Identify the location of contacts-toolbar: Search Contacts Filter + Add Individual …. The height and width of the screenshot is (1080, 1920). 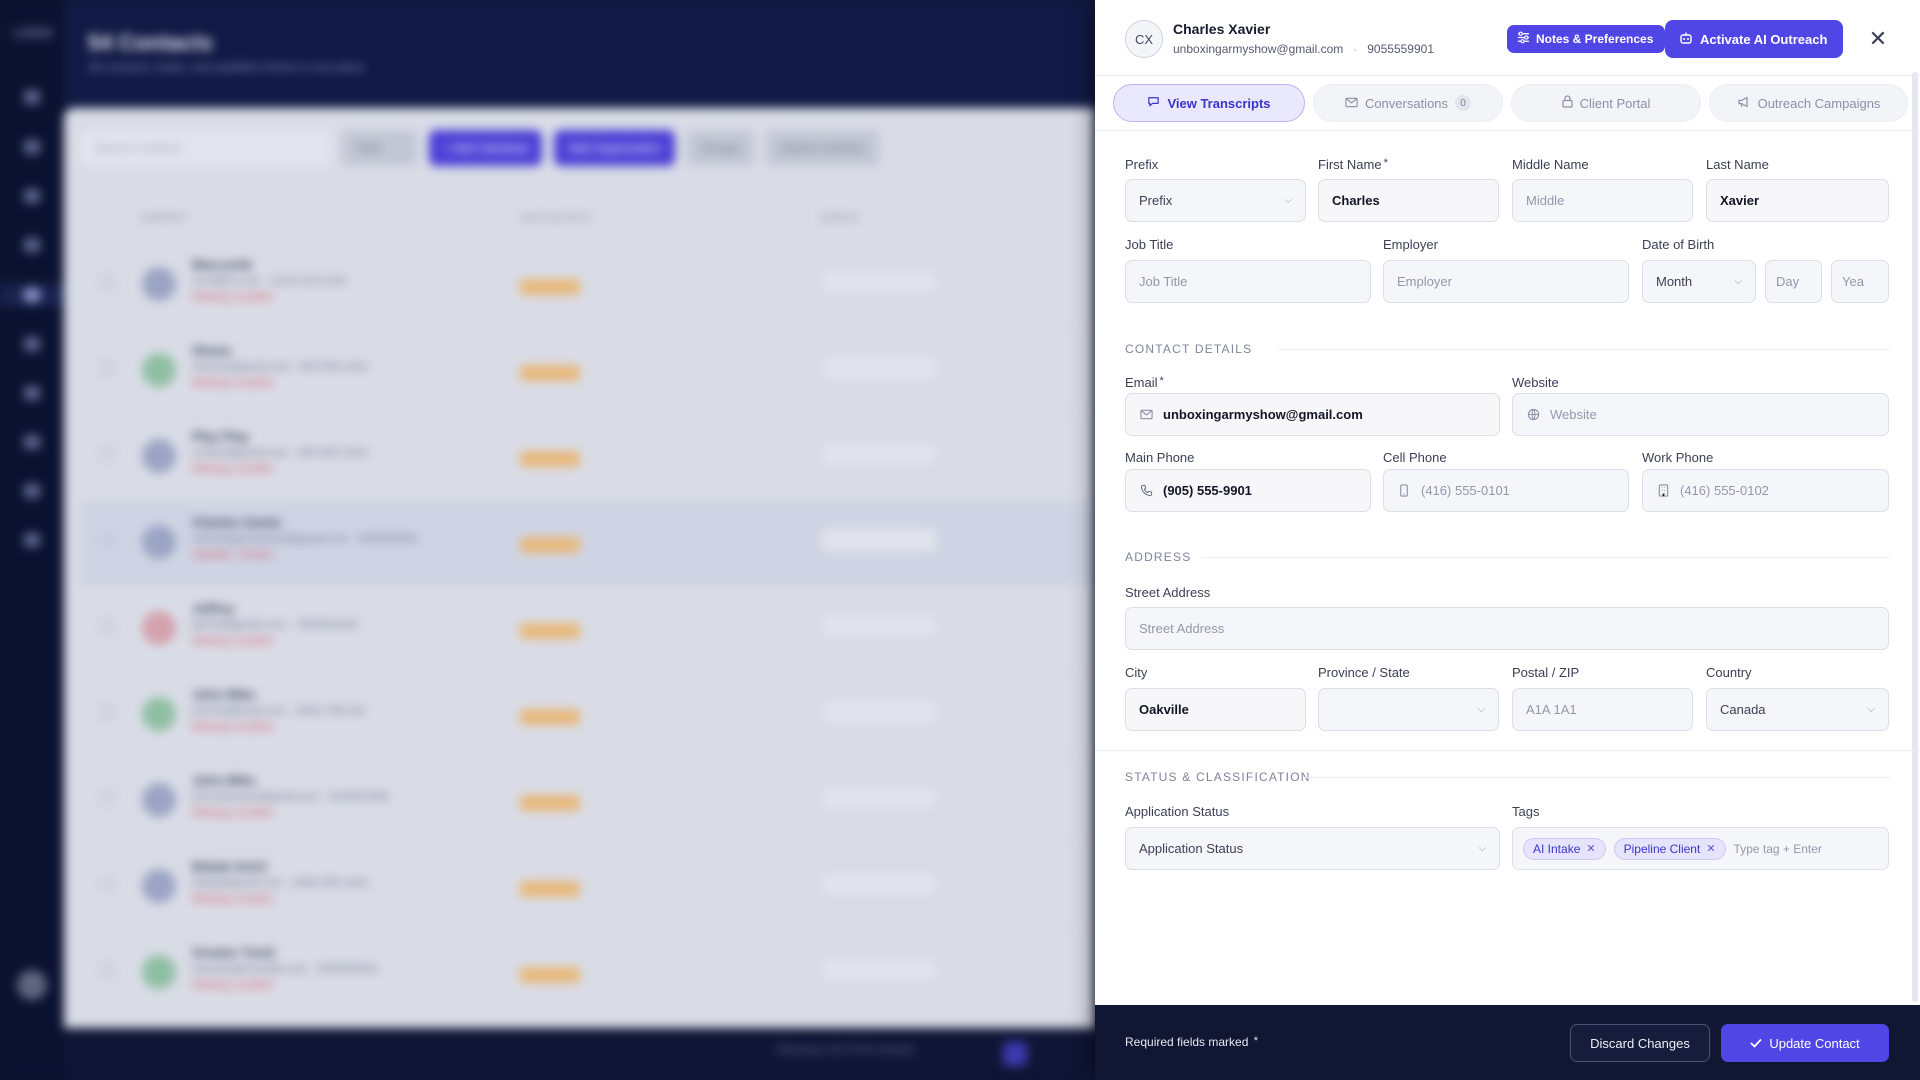
(479, 149).